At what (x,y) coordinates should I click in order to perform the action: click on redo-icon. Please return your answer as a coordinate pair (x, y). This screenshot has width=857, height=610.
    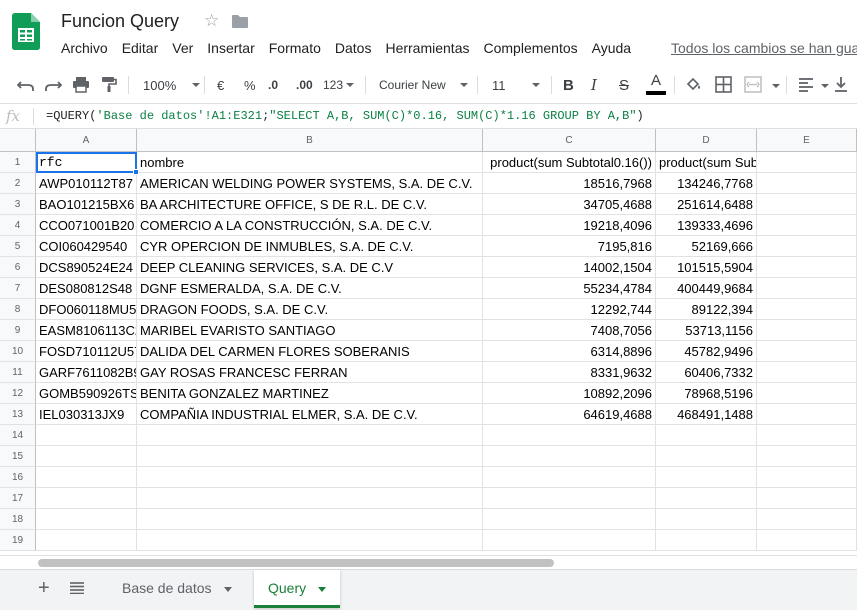
    Looking at the image, I should click on (53, 85).